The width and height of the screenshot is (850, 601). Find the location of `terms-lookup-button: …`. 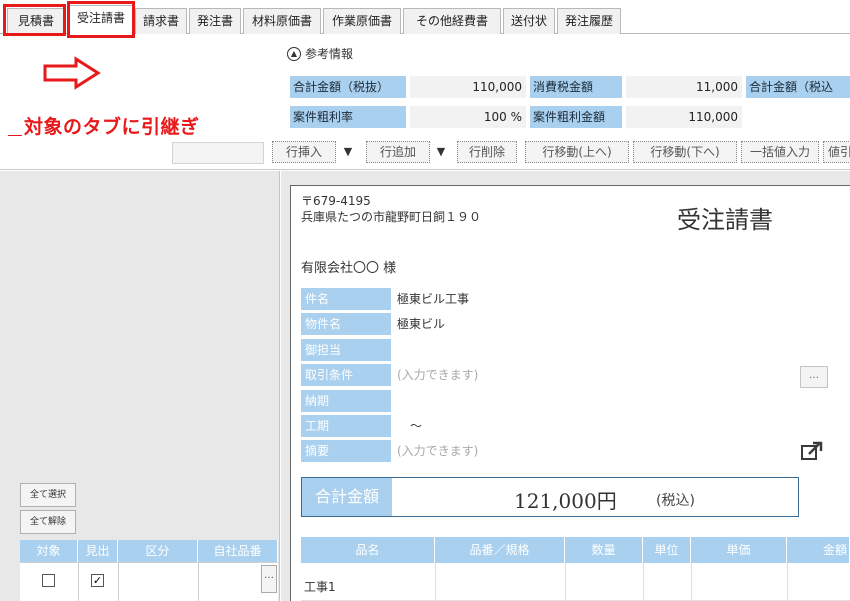

terms-lookup-button: … is located at coordinates (814, 377).